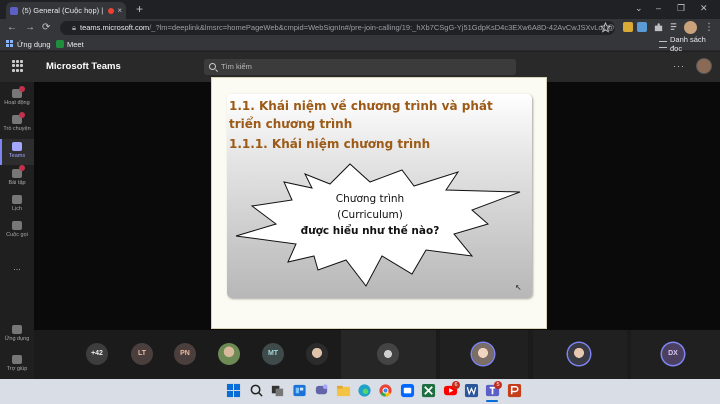  I want to click on browser-tab-teams: (5) General (Cuộc họp) | Mic ×, so click(66, 10).